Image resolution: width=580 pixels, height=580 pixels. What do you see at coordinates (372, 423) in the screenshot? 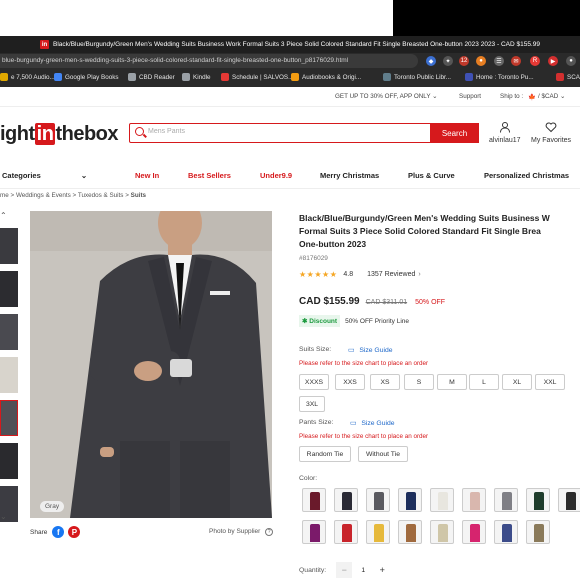
I see `pants-size-guide-link: ▭ Size Guide` at bounding box center [372, 423].